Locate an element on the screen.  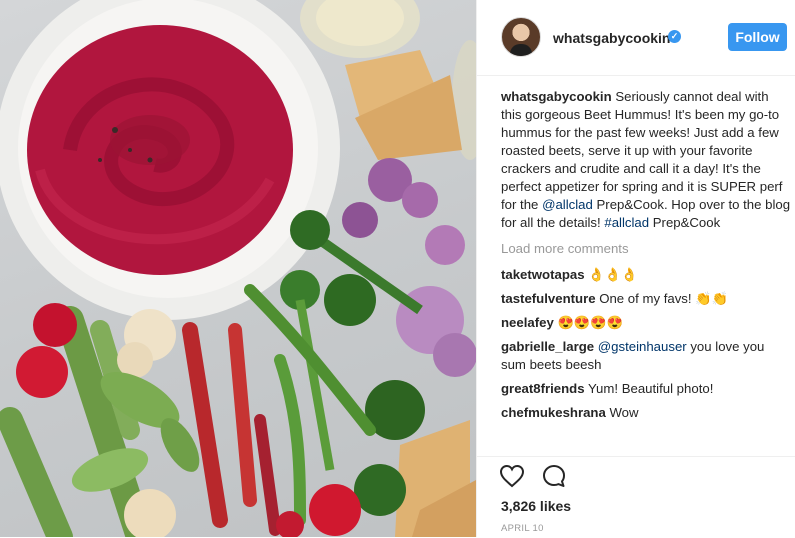
comment-username: chefmukeshrana is located at coordinates (553, 412).